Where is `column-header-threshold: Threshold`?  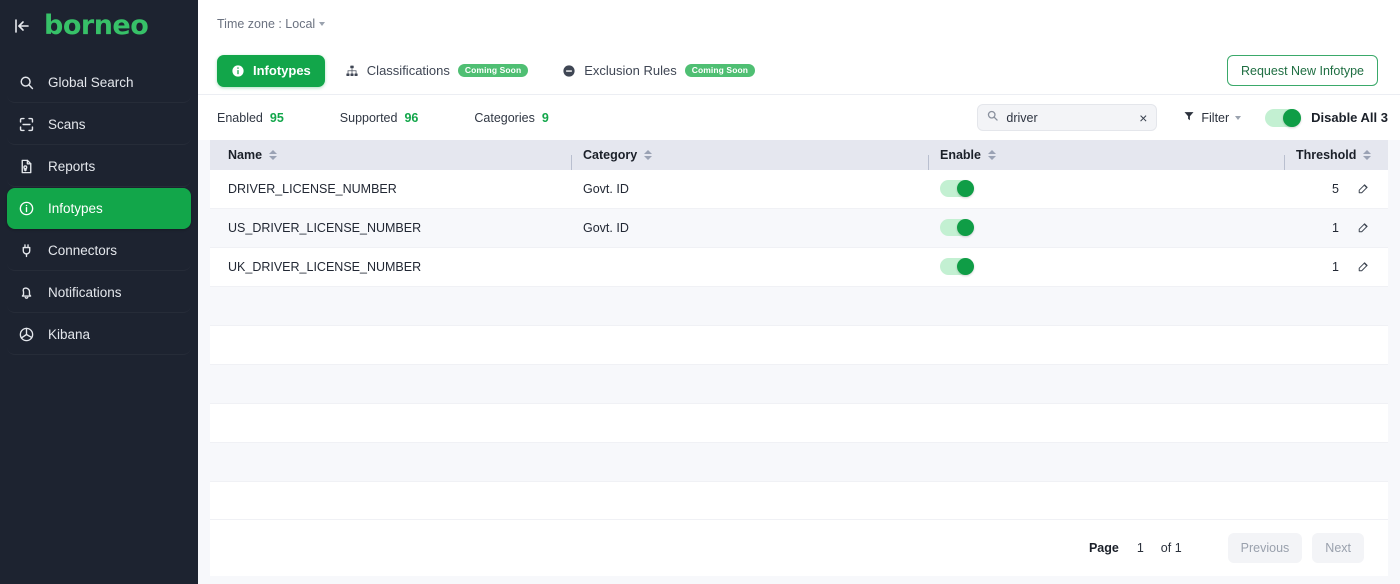
column-header-threshold: Threshold is located at coordinates (1333, 158).